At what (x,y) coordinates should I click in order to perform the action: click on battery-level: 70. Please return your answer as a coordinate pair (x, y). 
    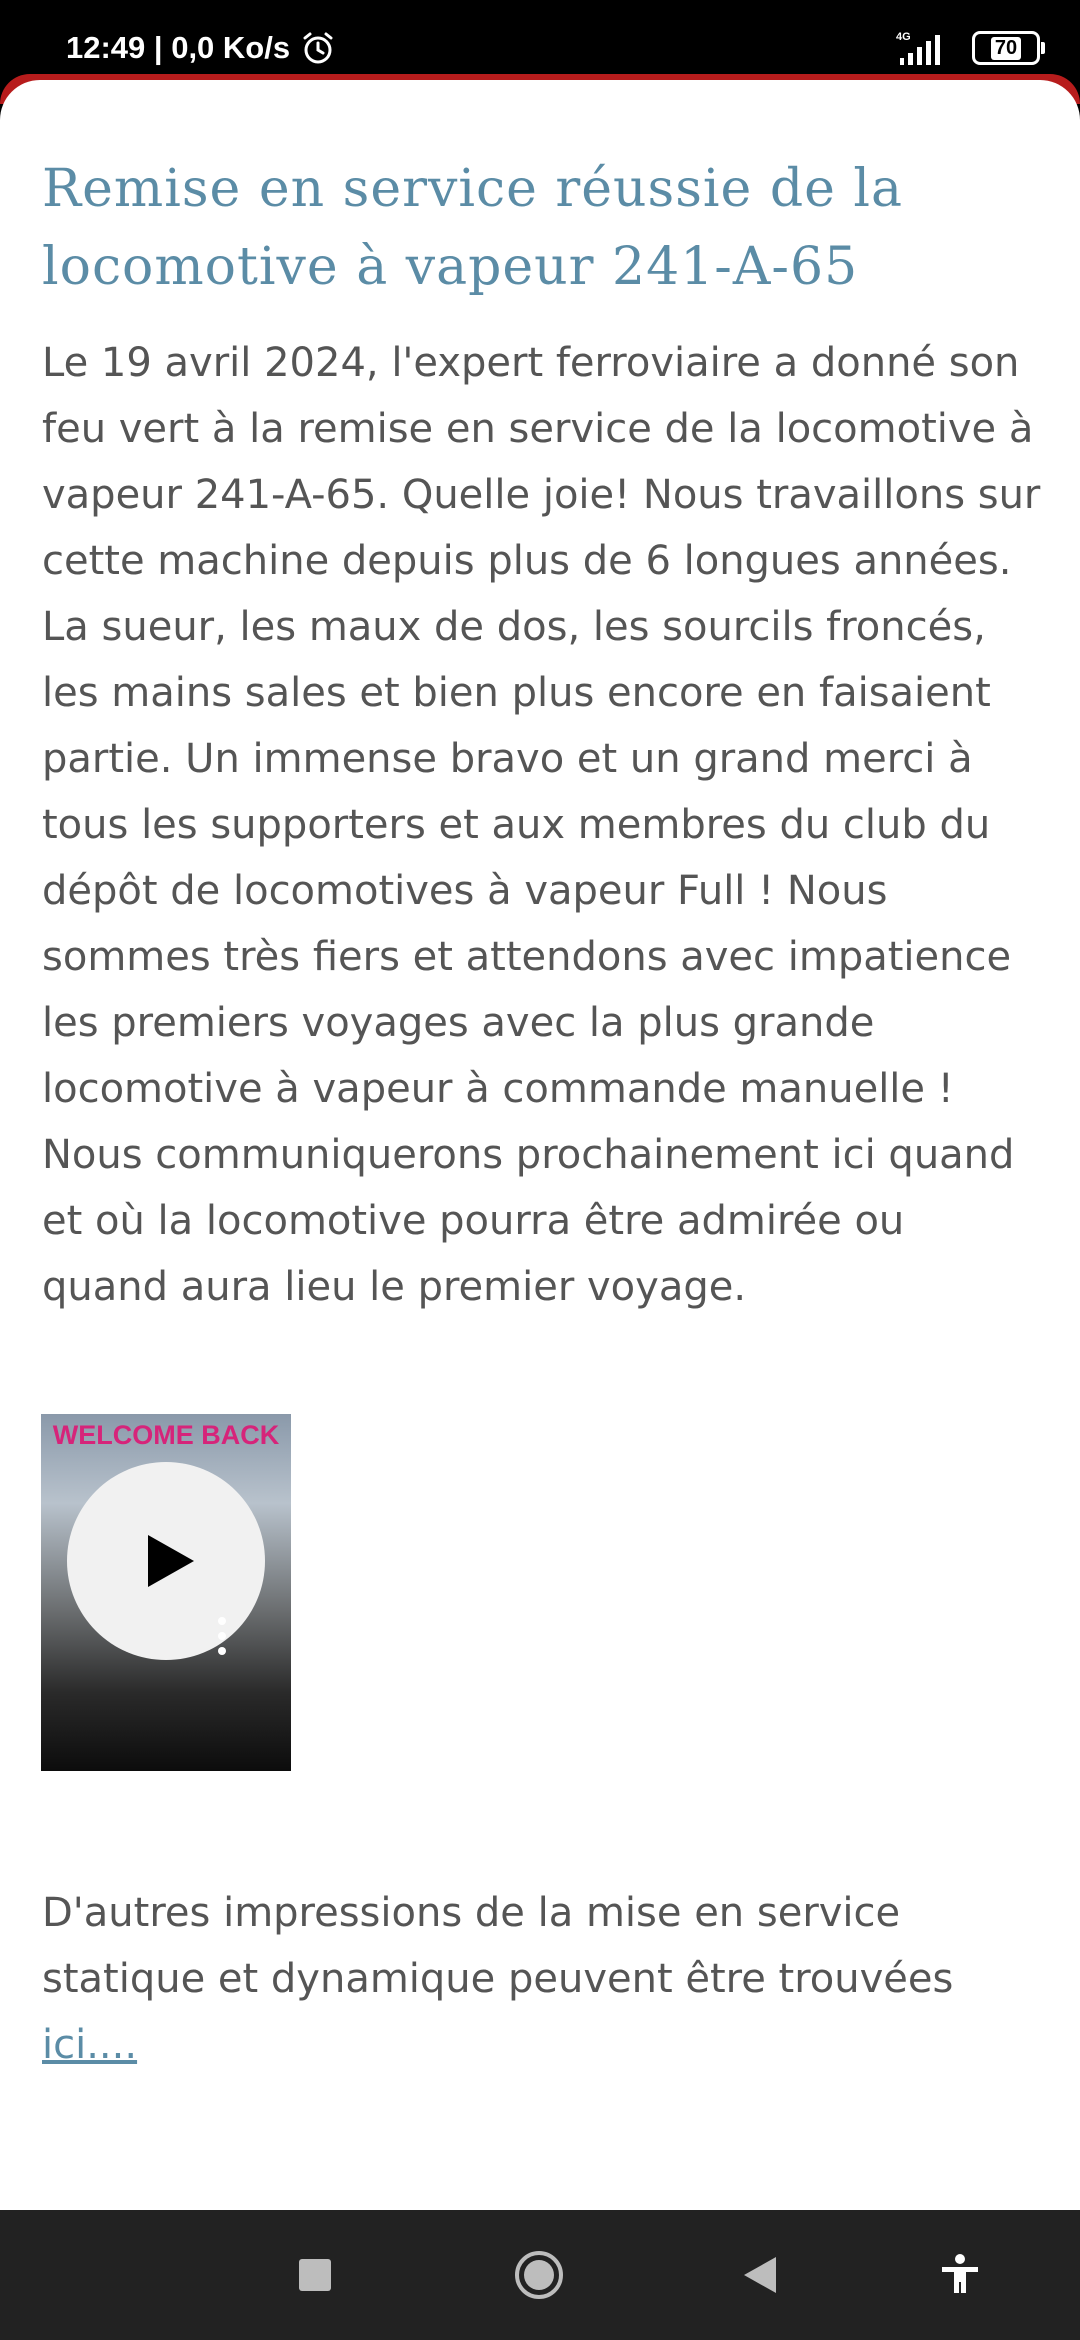
    Looking at the image, I should click on (1006, 48).